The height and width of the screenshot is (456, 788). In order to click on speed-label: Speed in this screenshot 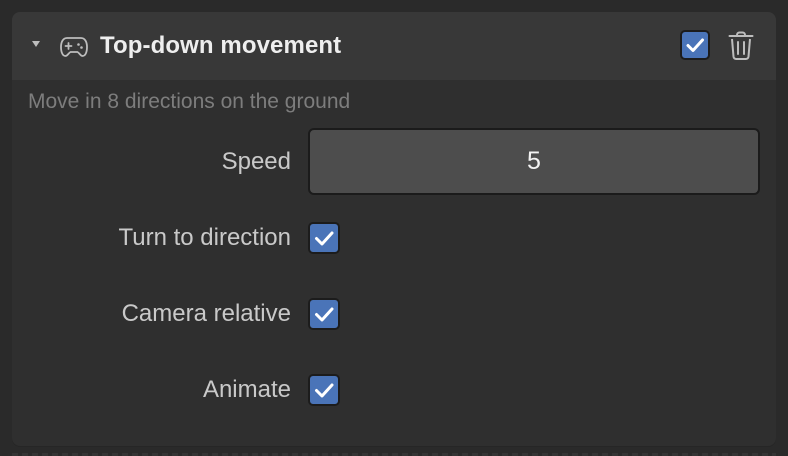, I will do `click(256, 161)`.